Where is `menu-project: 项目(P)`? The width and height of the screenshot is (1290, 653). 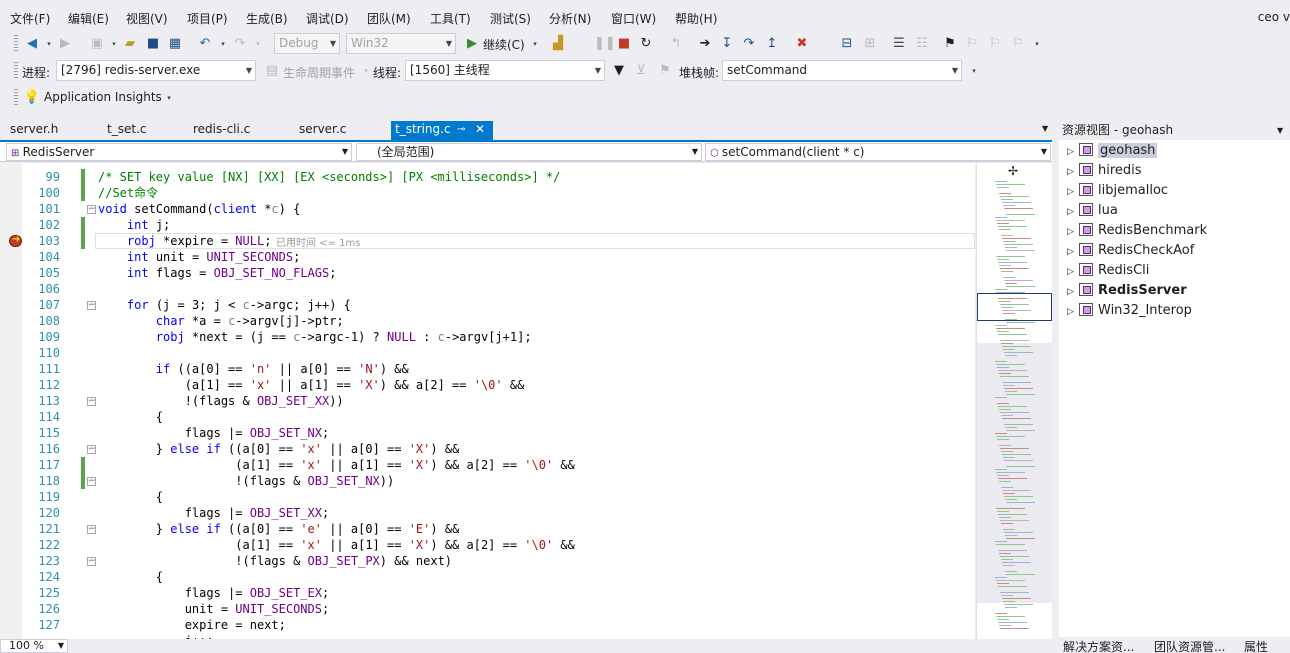 menu-project: 项目(P) is located at coordinates (207, 18).